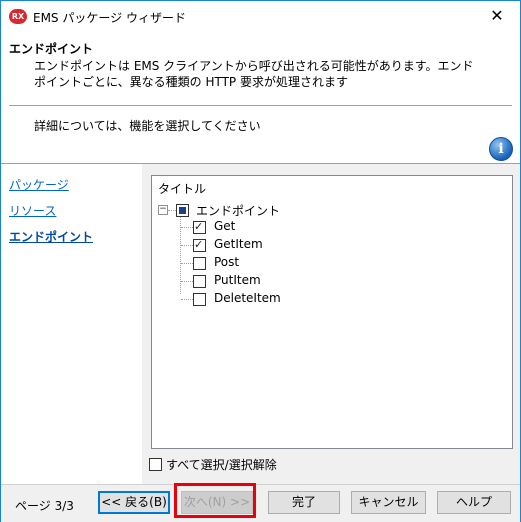 Image resolution: width=521 pixels, height=522 pixels. Describe the element at coordinates (199, 227) in the screenshot. I see `get-checkbox` at that location.